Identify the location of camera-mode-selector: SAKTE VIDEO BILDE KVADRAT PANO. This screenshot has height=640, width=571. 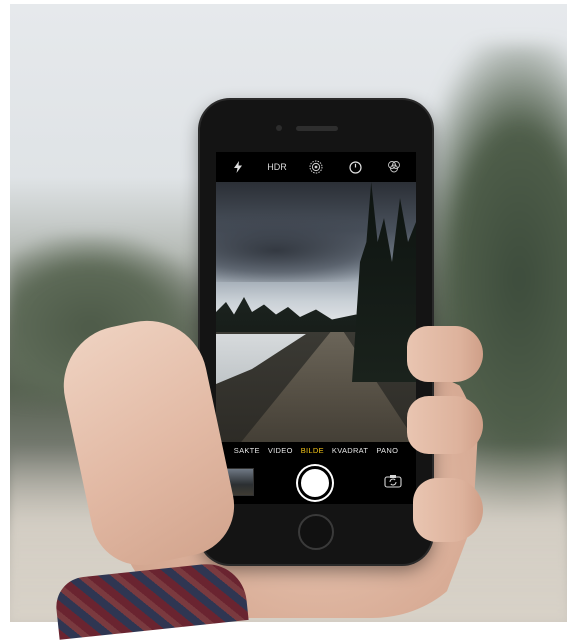
(316, 453).